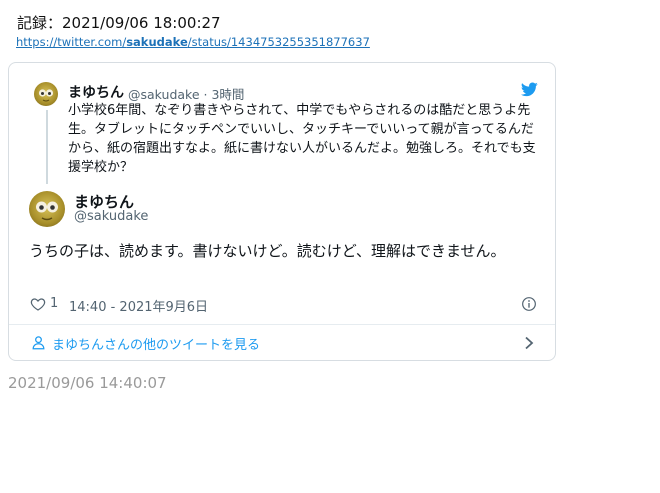 The image size is (660, 493). What do you see at coordinates (282, 342) in the screenshot?
I see `more-tweets-link: まゆちんさんの他のツイートを見る` at bounding box center [282, 342].